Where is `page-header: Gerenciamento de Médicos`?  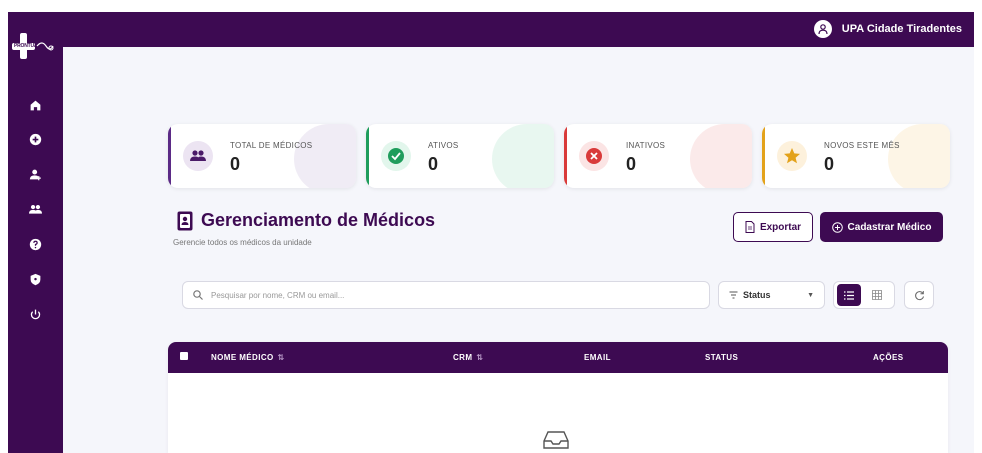
page-header: Gerenciamento de Médicos is located at coordinates (306, 220).